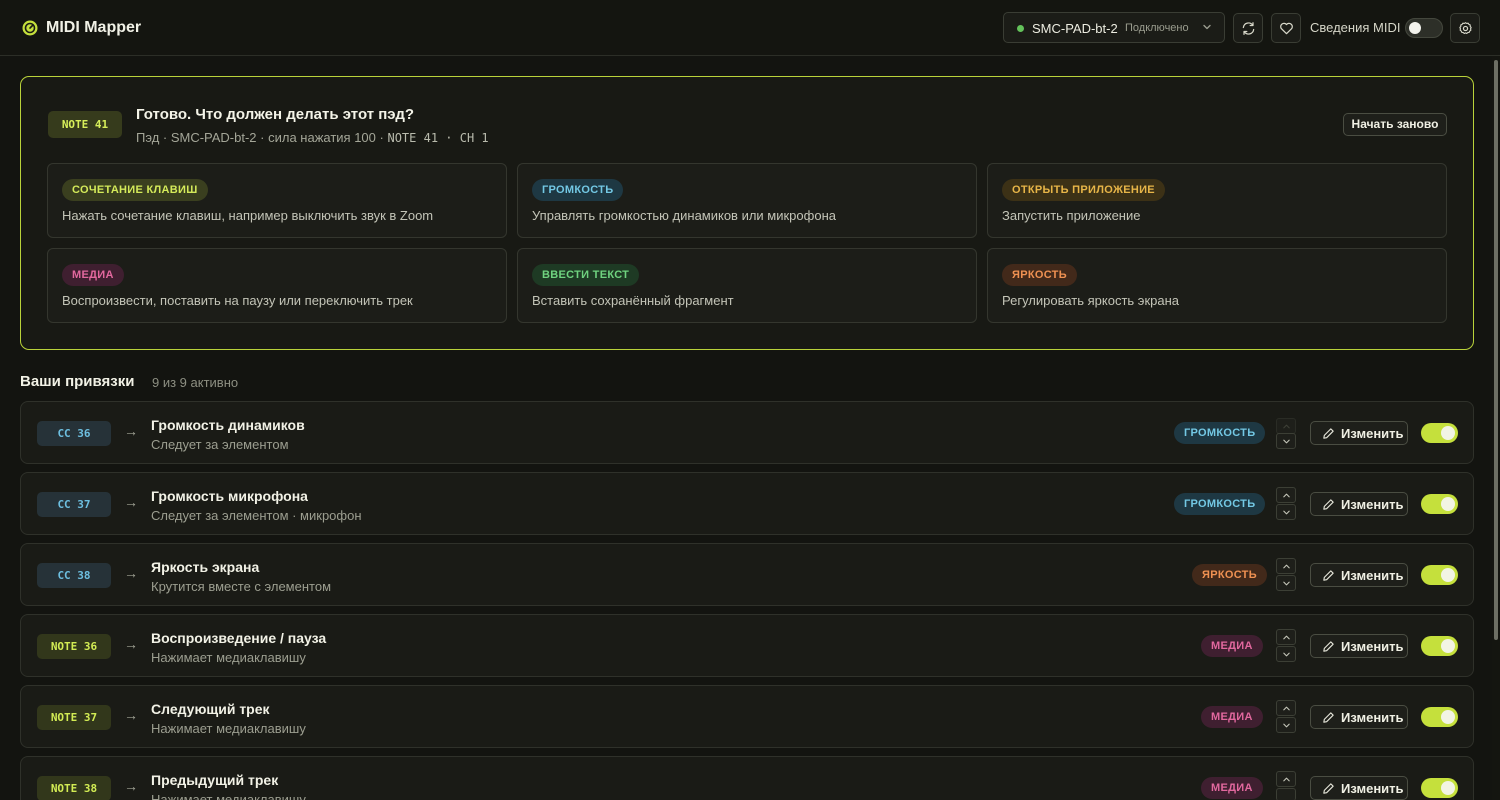  I want to click on action-tag: СОЧЕТАНИЕ КЛАВИШ, so click(135, 190).